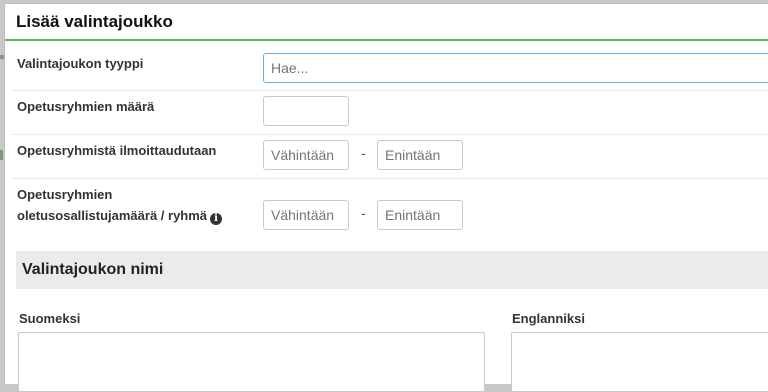 Image resolution: width=768 pixels, height=392 pixels. Describe the element at coordinates (306, 215) in the screenshot. I see `default-size-min-input` at that location.